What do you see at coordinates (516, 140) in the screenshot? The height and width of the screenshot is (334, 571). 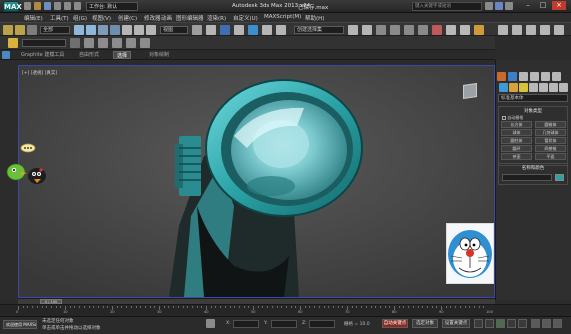 I see `cylinder-button: 圆柱体` at bounding box center [516, 140].